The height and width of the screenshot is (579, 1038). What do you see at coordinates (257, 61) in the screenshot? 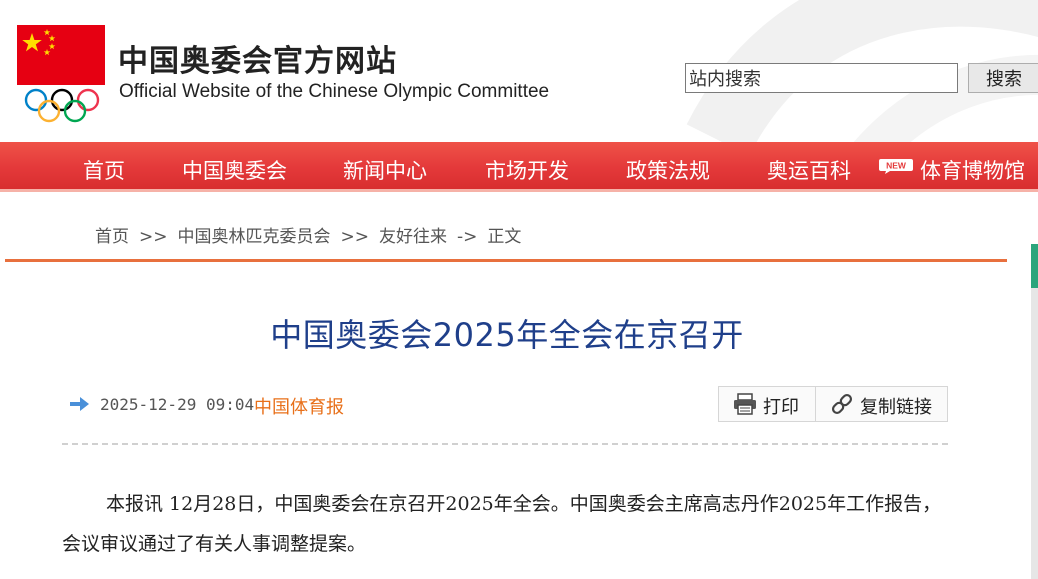
I see `site-title-cn: 中国奥委会官方网站` at bounding box center [257, 61].